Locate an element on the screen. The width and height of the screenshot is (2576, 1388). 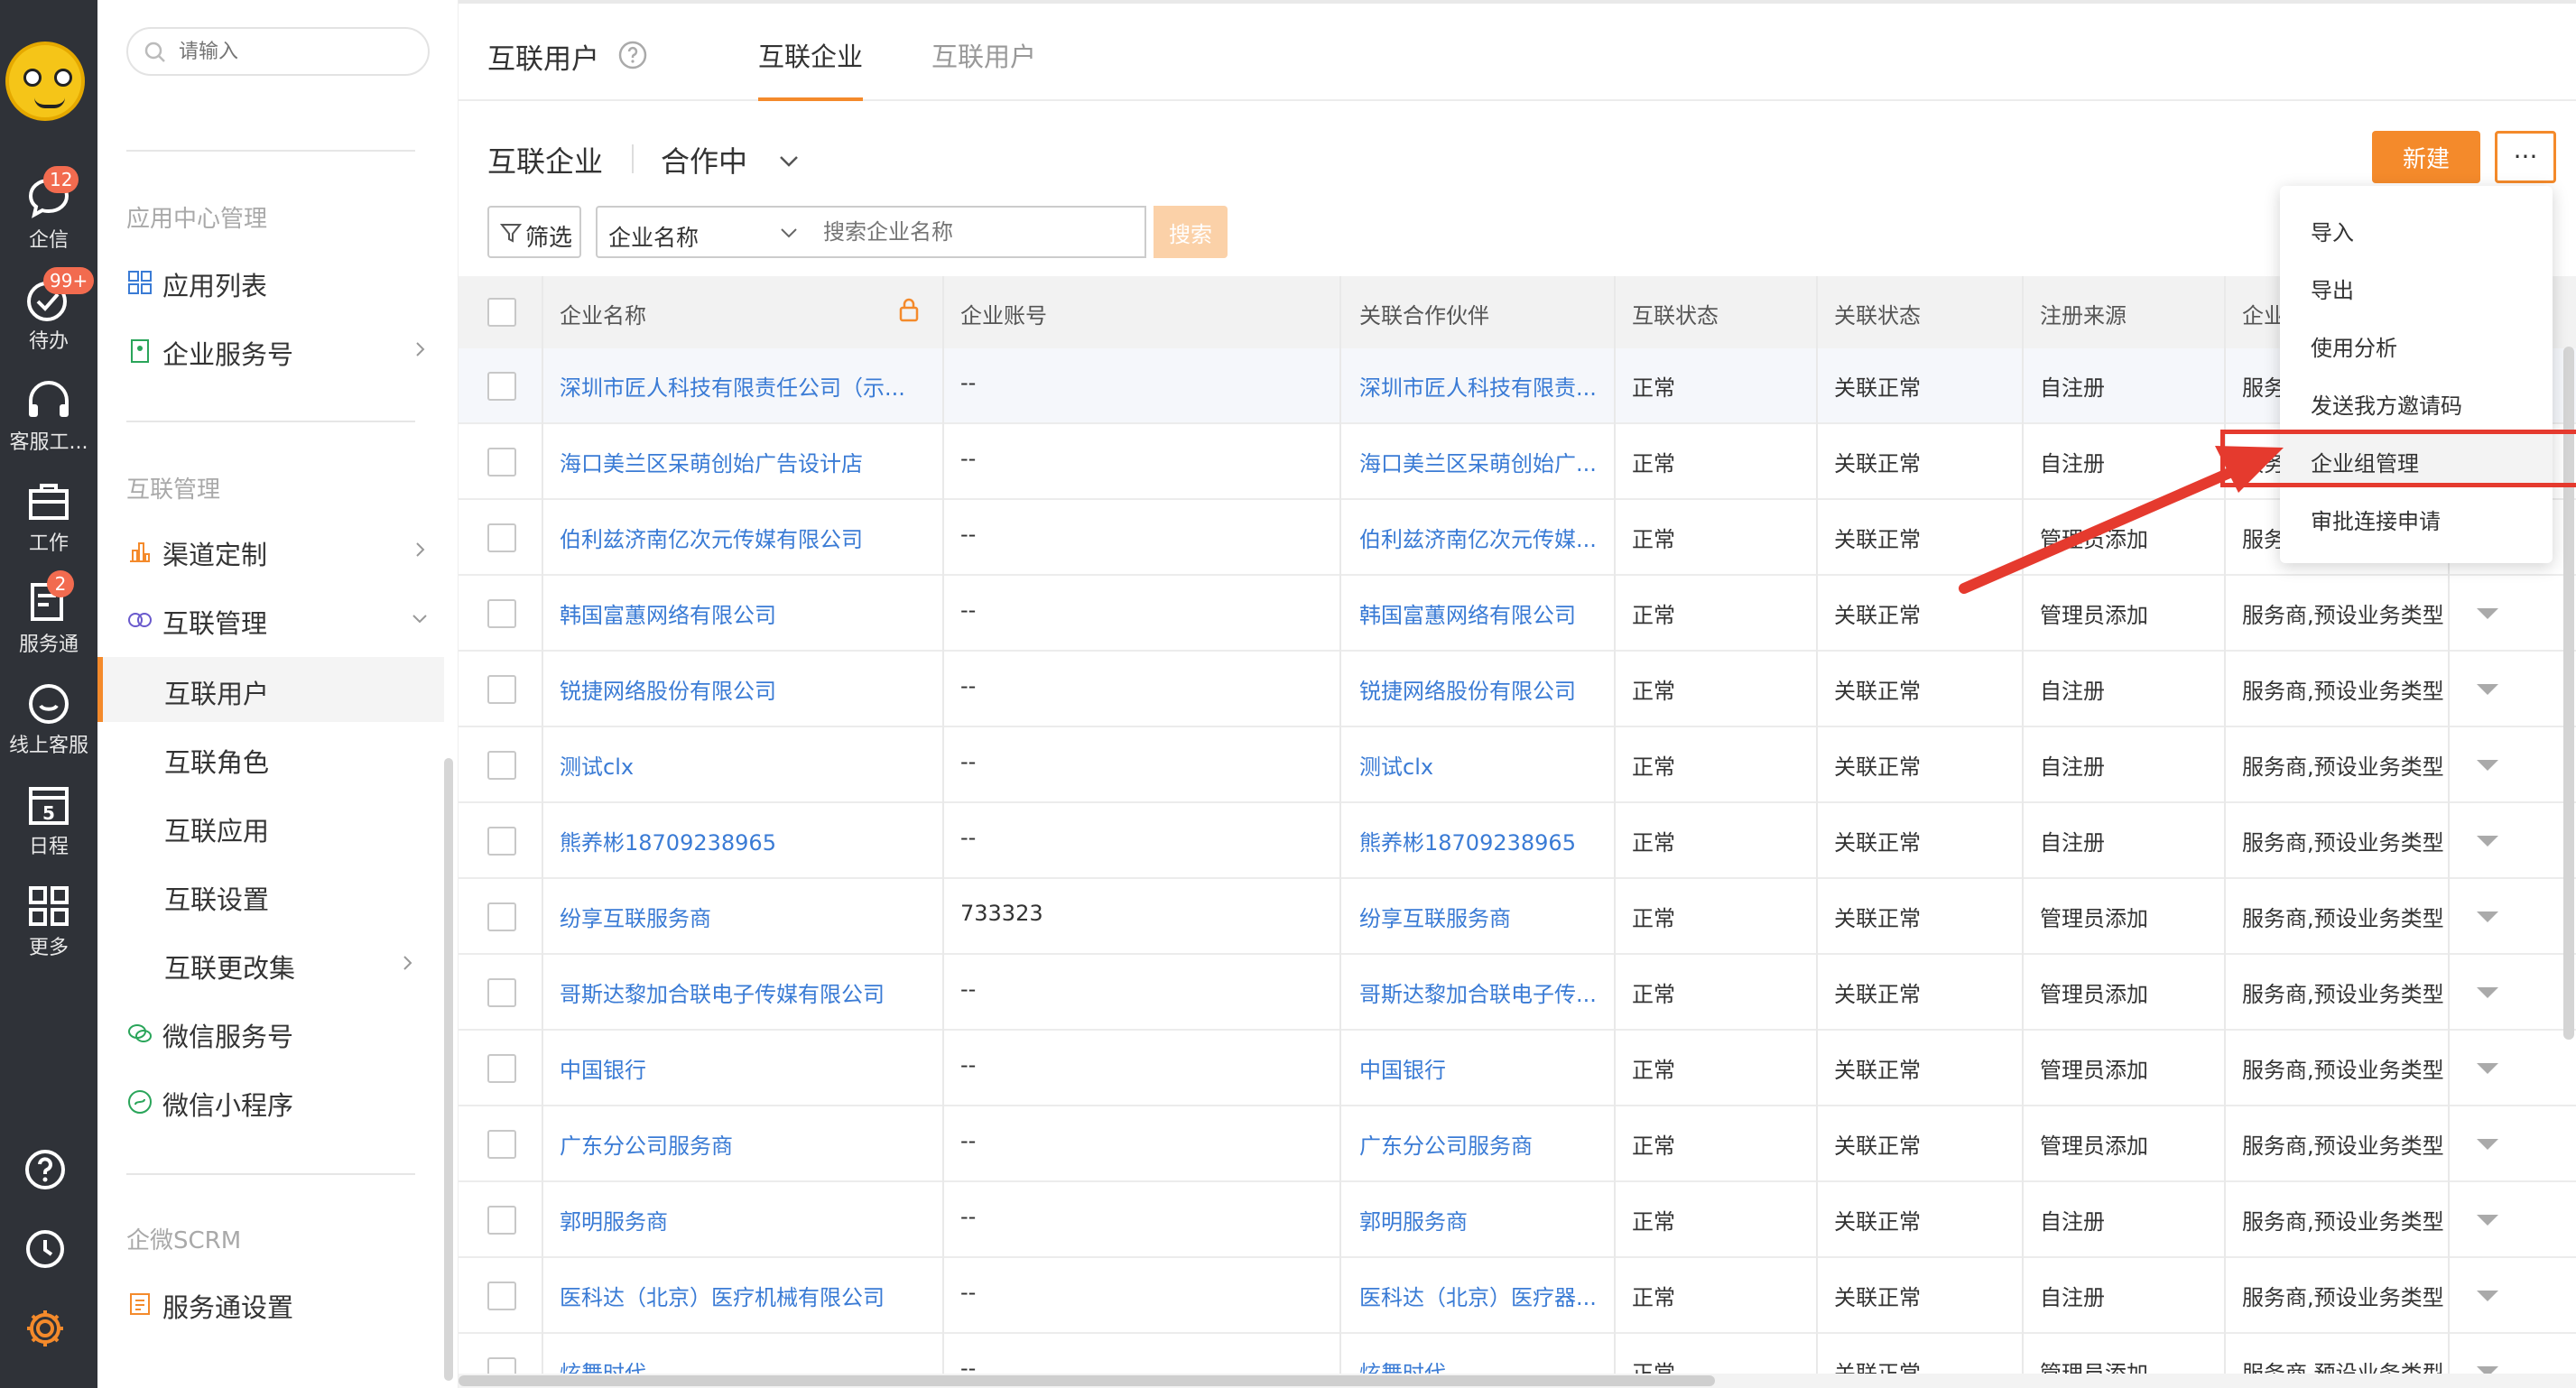
search-button: 搜索 is located at coordinates (1191, 232).